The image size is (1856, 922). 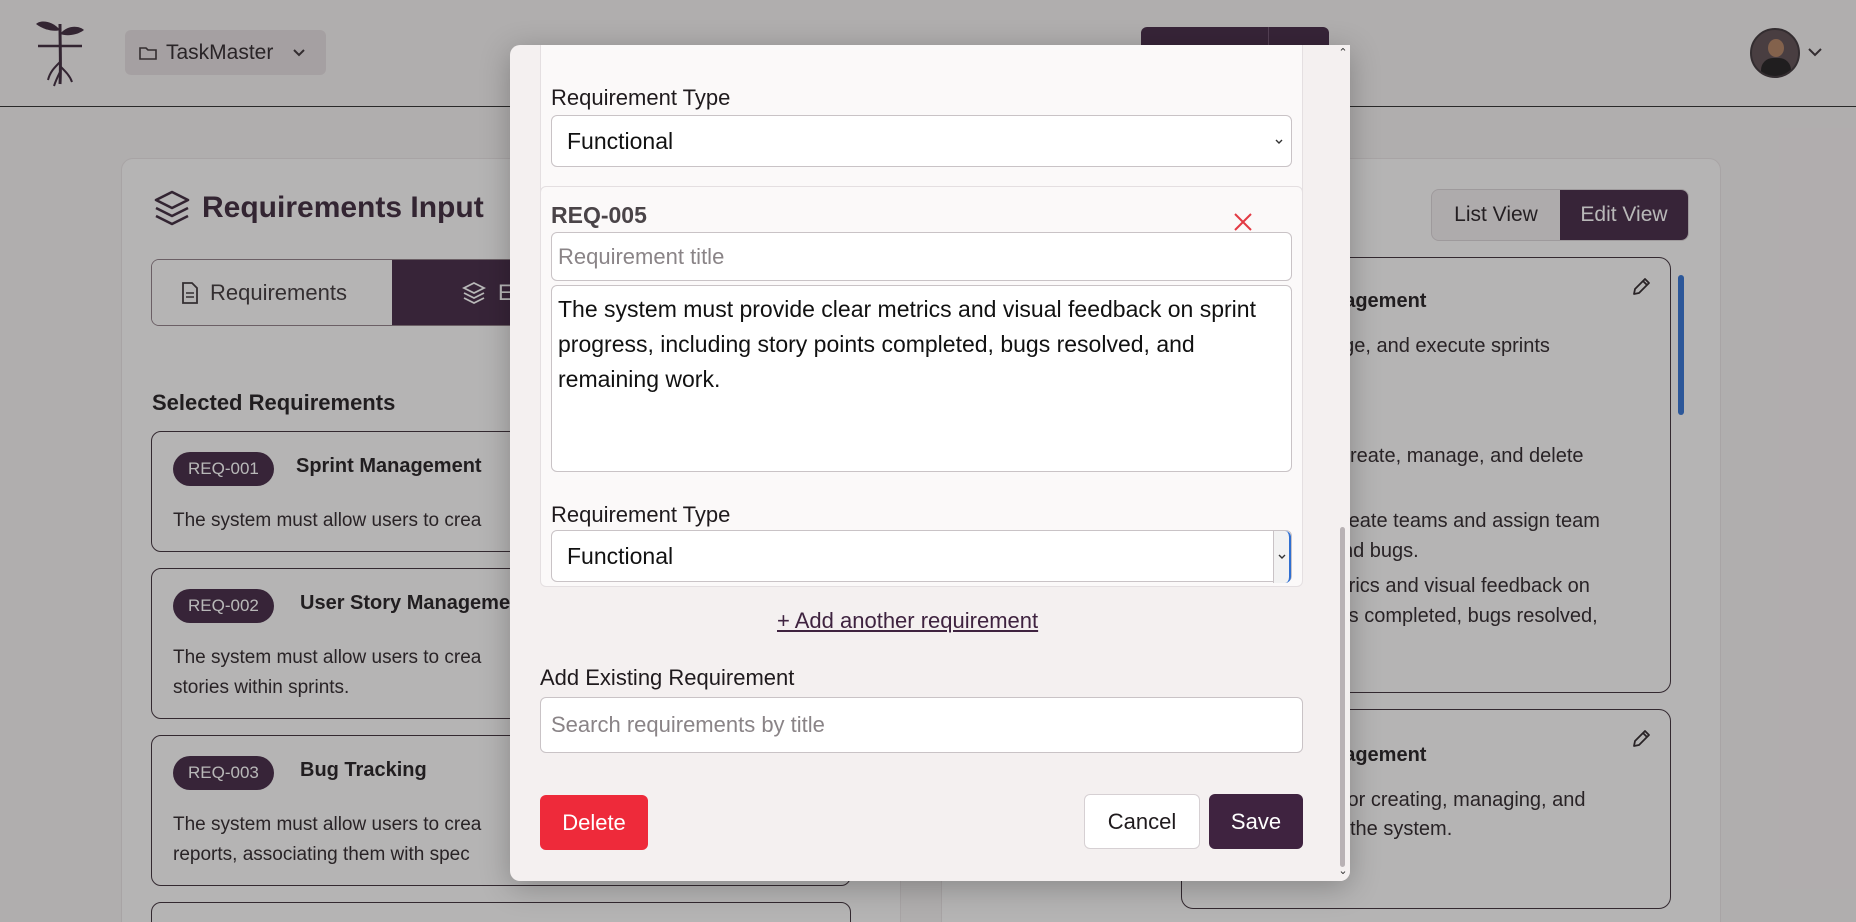 What do you see at coordinates (599, 215) in the screenshot?
I see `requirement-id: REQ-005` at bounding box center [599, 215].